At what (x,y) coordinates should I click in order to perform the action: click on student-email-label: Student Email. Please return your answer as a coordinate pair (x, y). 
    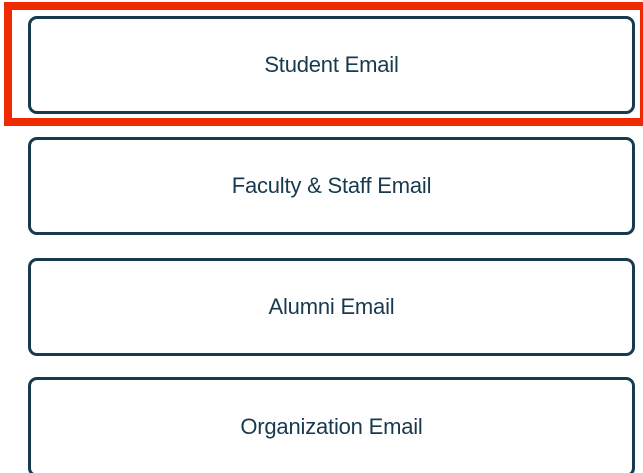
    Looking at the image, I should click on (331, 64).